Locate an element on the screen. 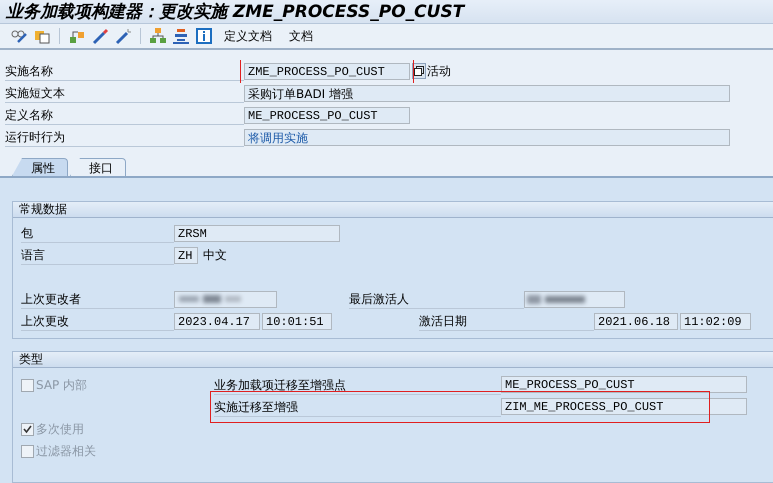 This screenshot has width=773, height=483. field-label: 运行时行为 is located at coordinates (124, 137).